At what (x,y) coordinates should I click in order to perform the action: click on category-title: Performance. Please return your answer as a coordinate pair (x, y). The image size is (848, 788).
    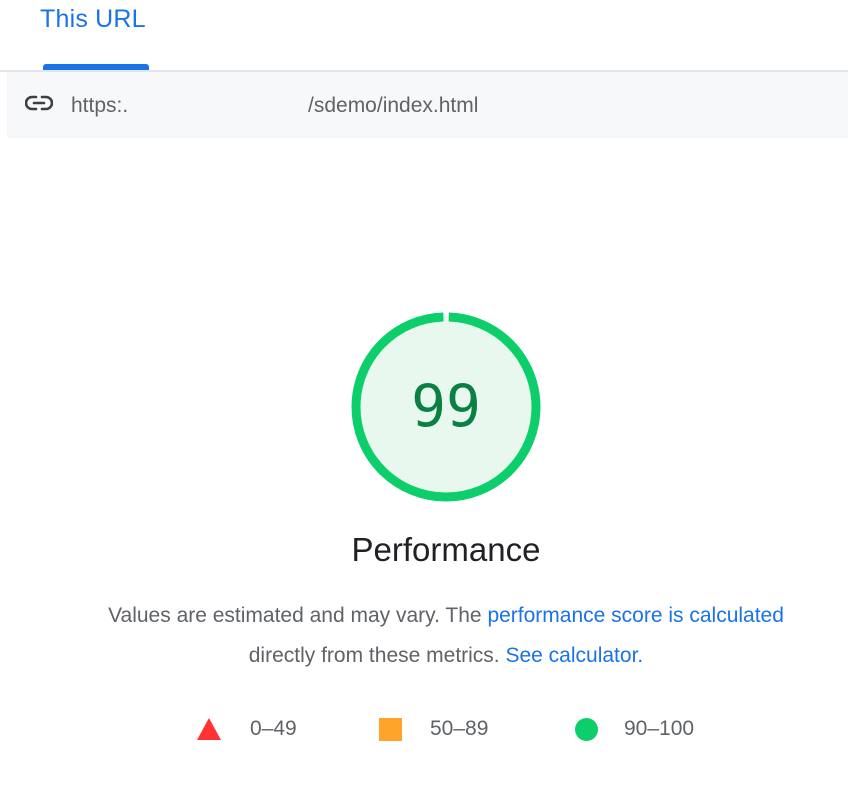
    Looking at the image, I should click on (446, 549).